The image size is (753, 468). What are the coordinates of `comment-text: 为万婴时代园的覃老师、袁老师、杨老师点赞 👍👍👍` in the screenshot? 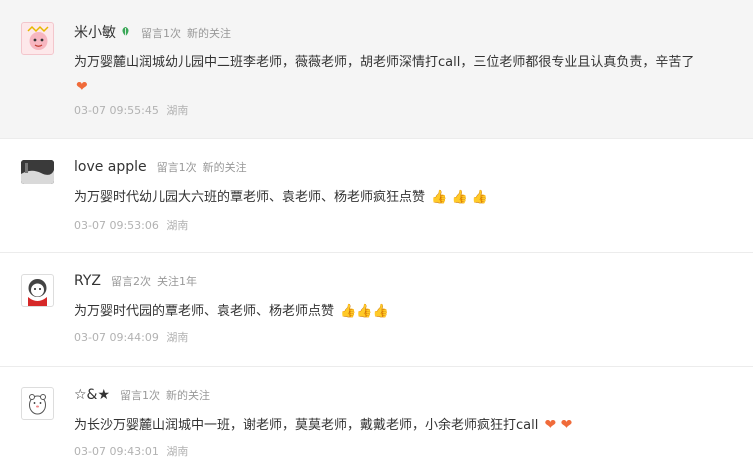 It's located at (409, 311).